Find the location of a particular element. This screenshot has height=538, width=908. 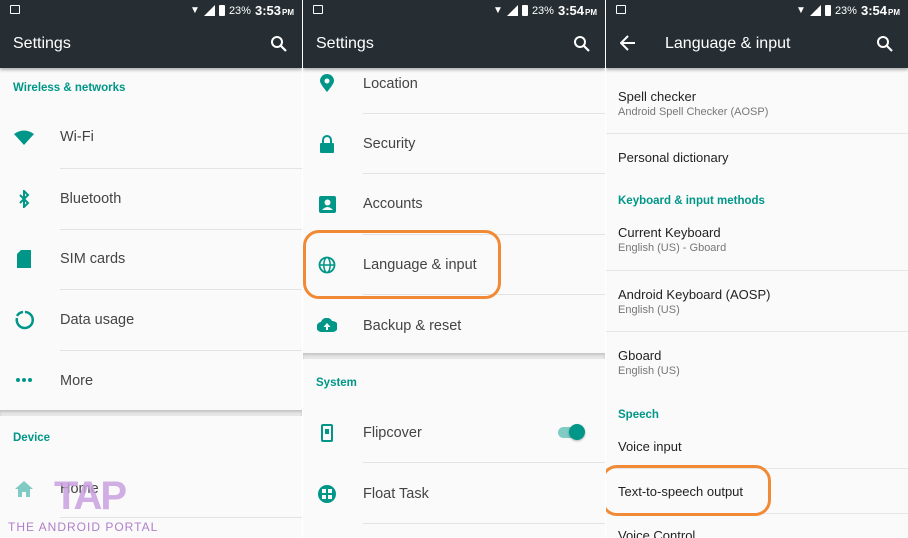

pref-summary: Android Spell Checker (AOSP) is located at coordinates (693, 112).